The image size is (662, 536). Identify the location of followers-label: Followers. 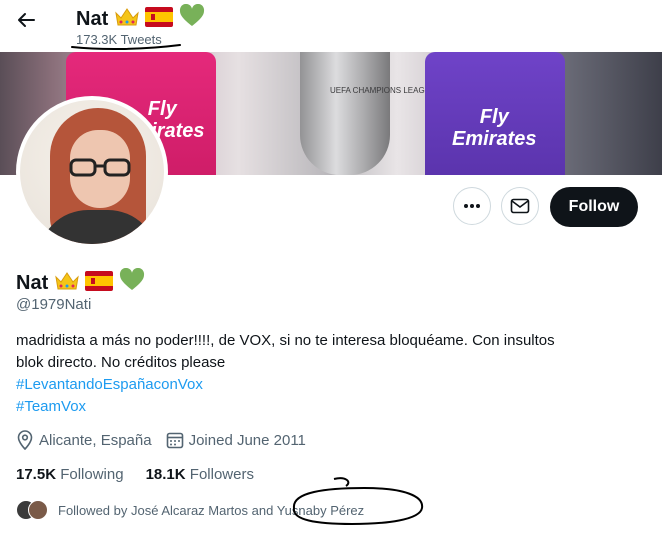
(221, 474).